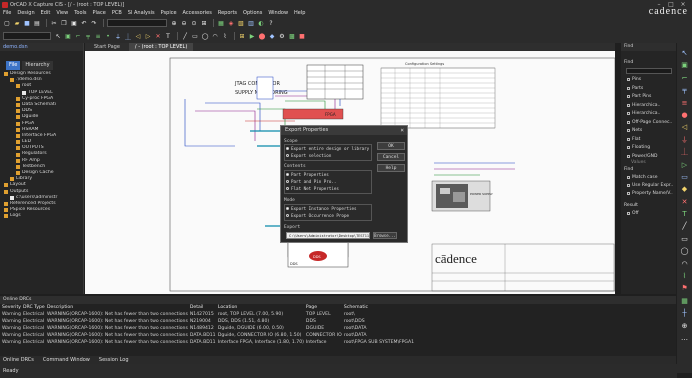  I want to click on print-icon: ▤, so click(37, 23).